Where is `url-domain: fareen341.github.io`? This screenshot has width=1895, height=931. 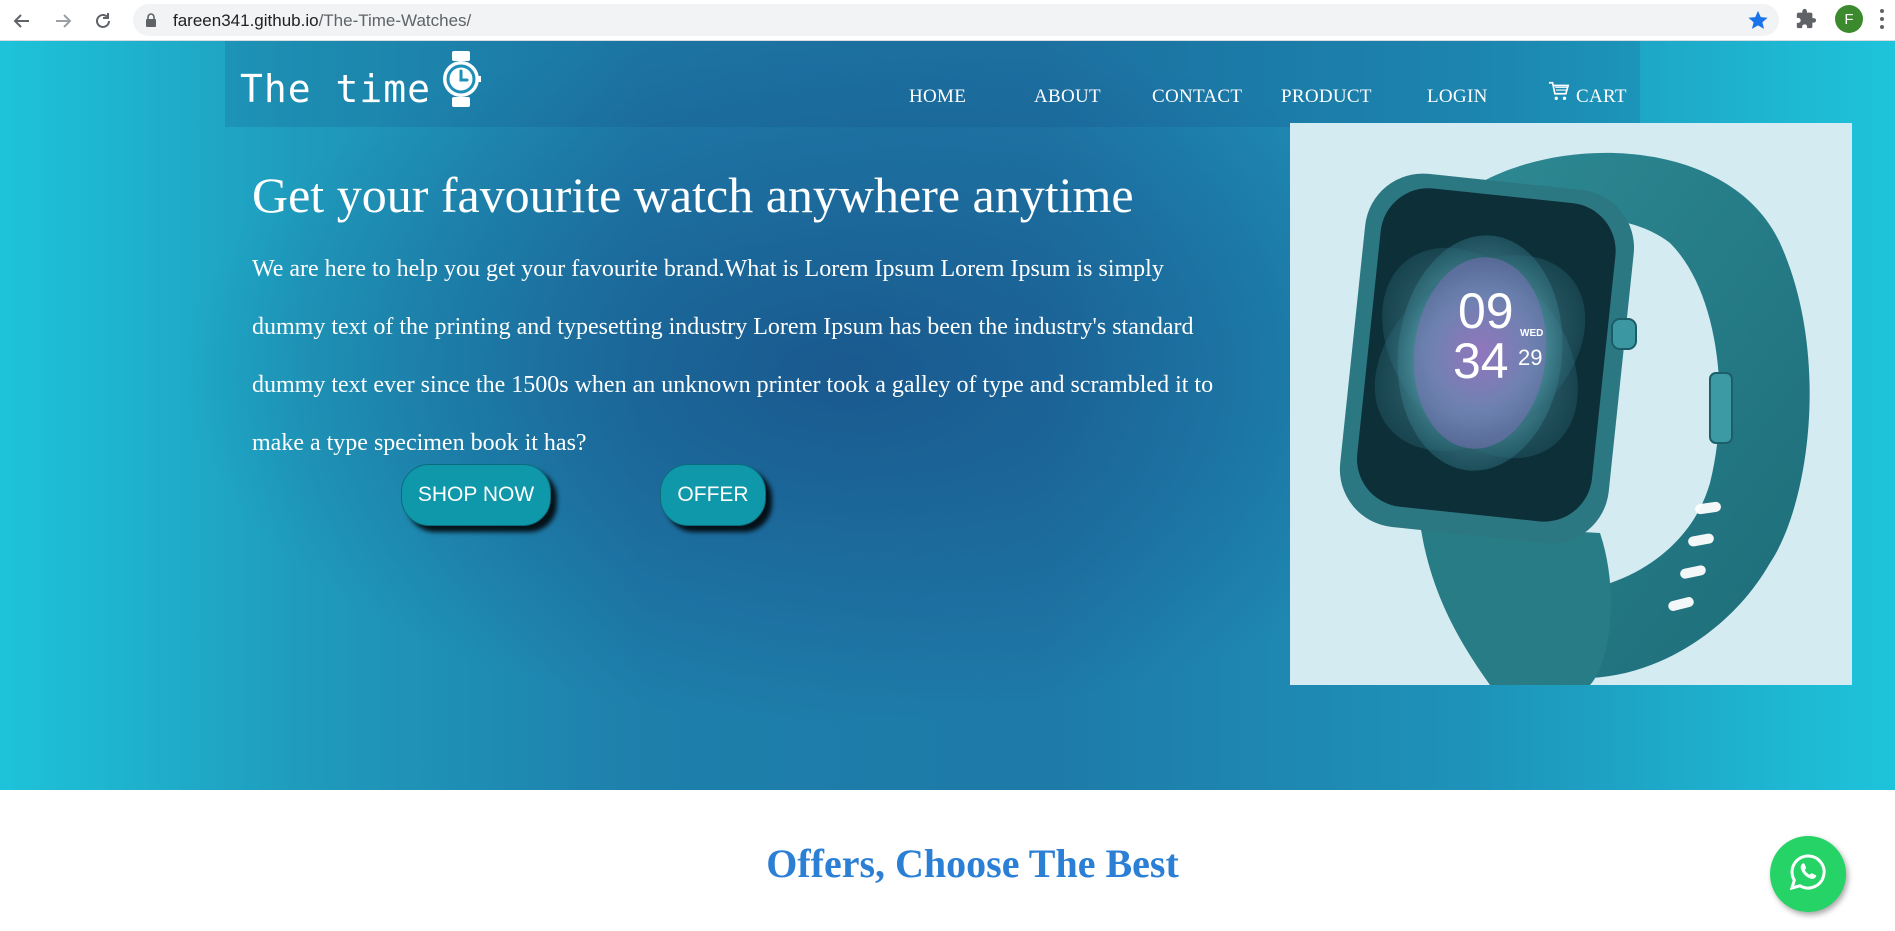
url-domain: fareen341.github.io is located at coordinates (246, 20).